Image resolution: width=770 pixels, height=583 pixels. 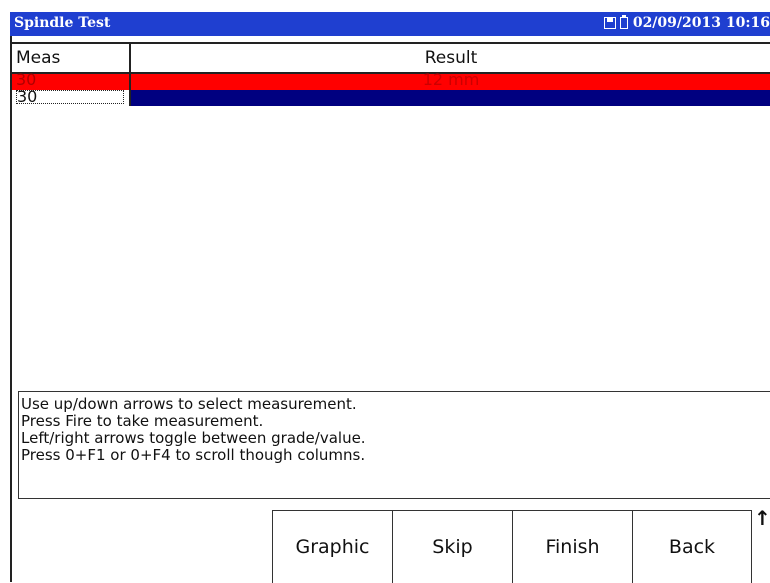 What do you see at coordinates (623, 22) in the screenshot?
I see `battery-icon` at bounding box center [623, 22].